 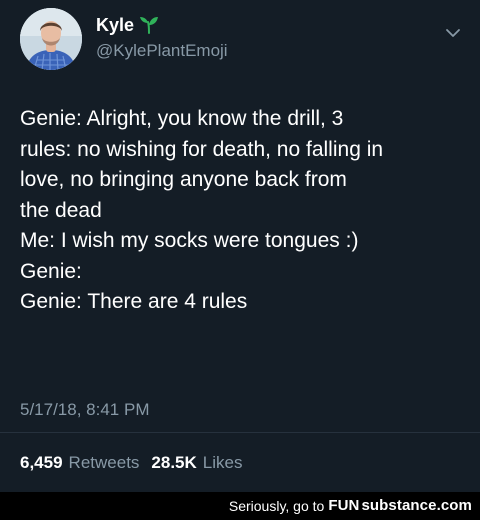 I want to click on divider, so click(x=240, y=432).